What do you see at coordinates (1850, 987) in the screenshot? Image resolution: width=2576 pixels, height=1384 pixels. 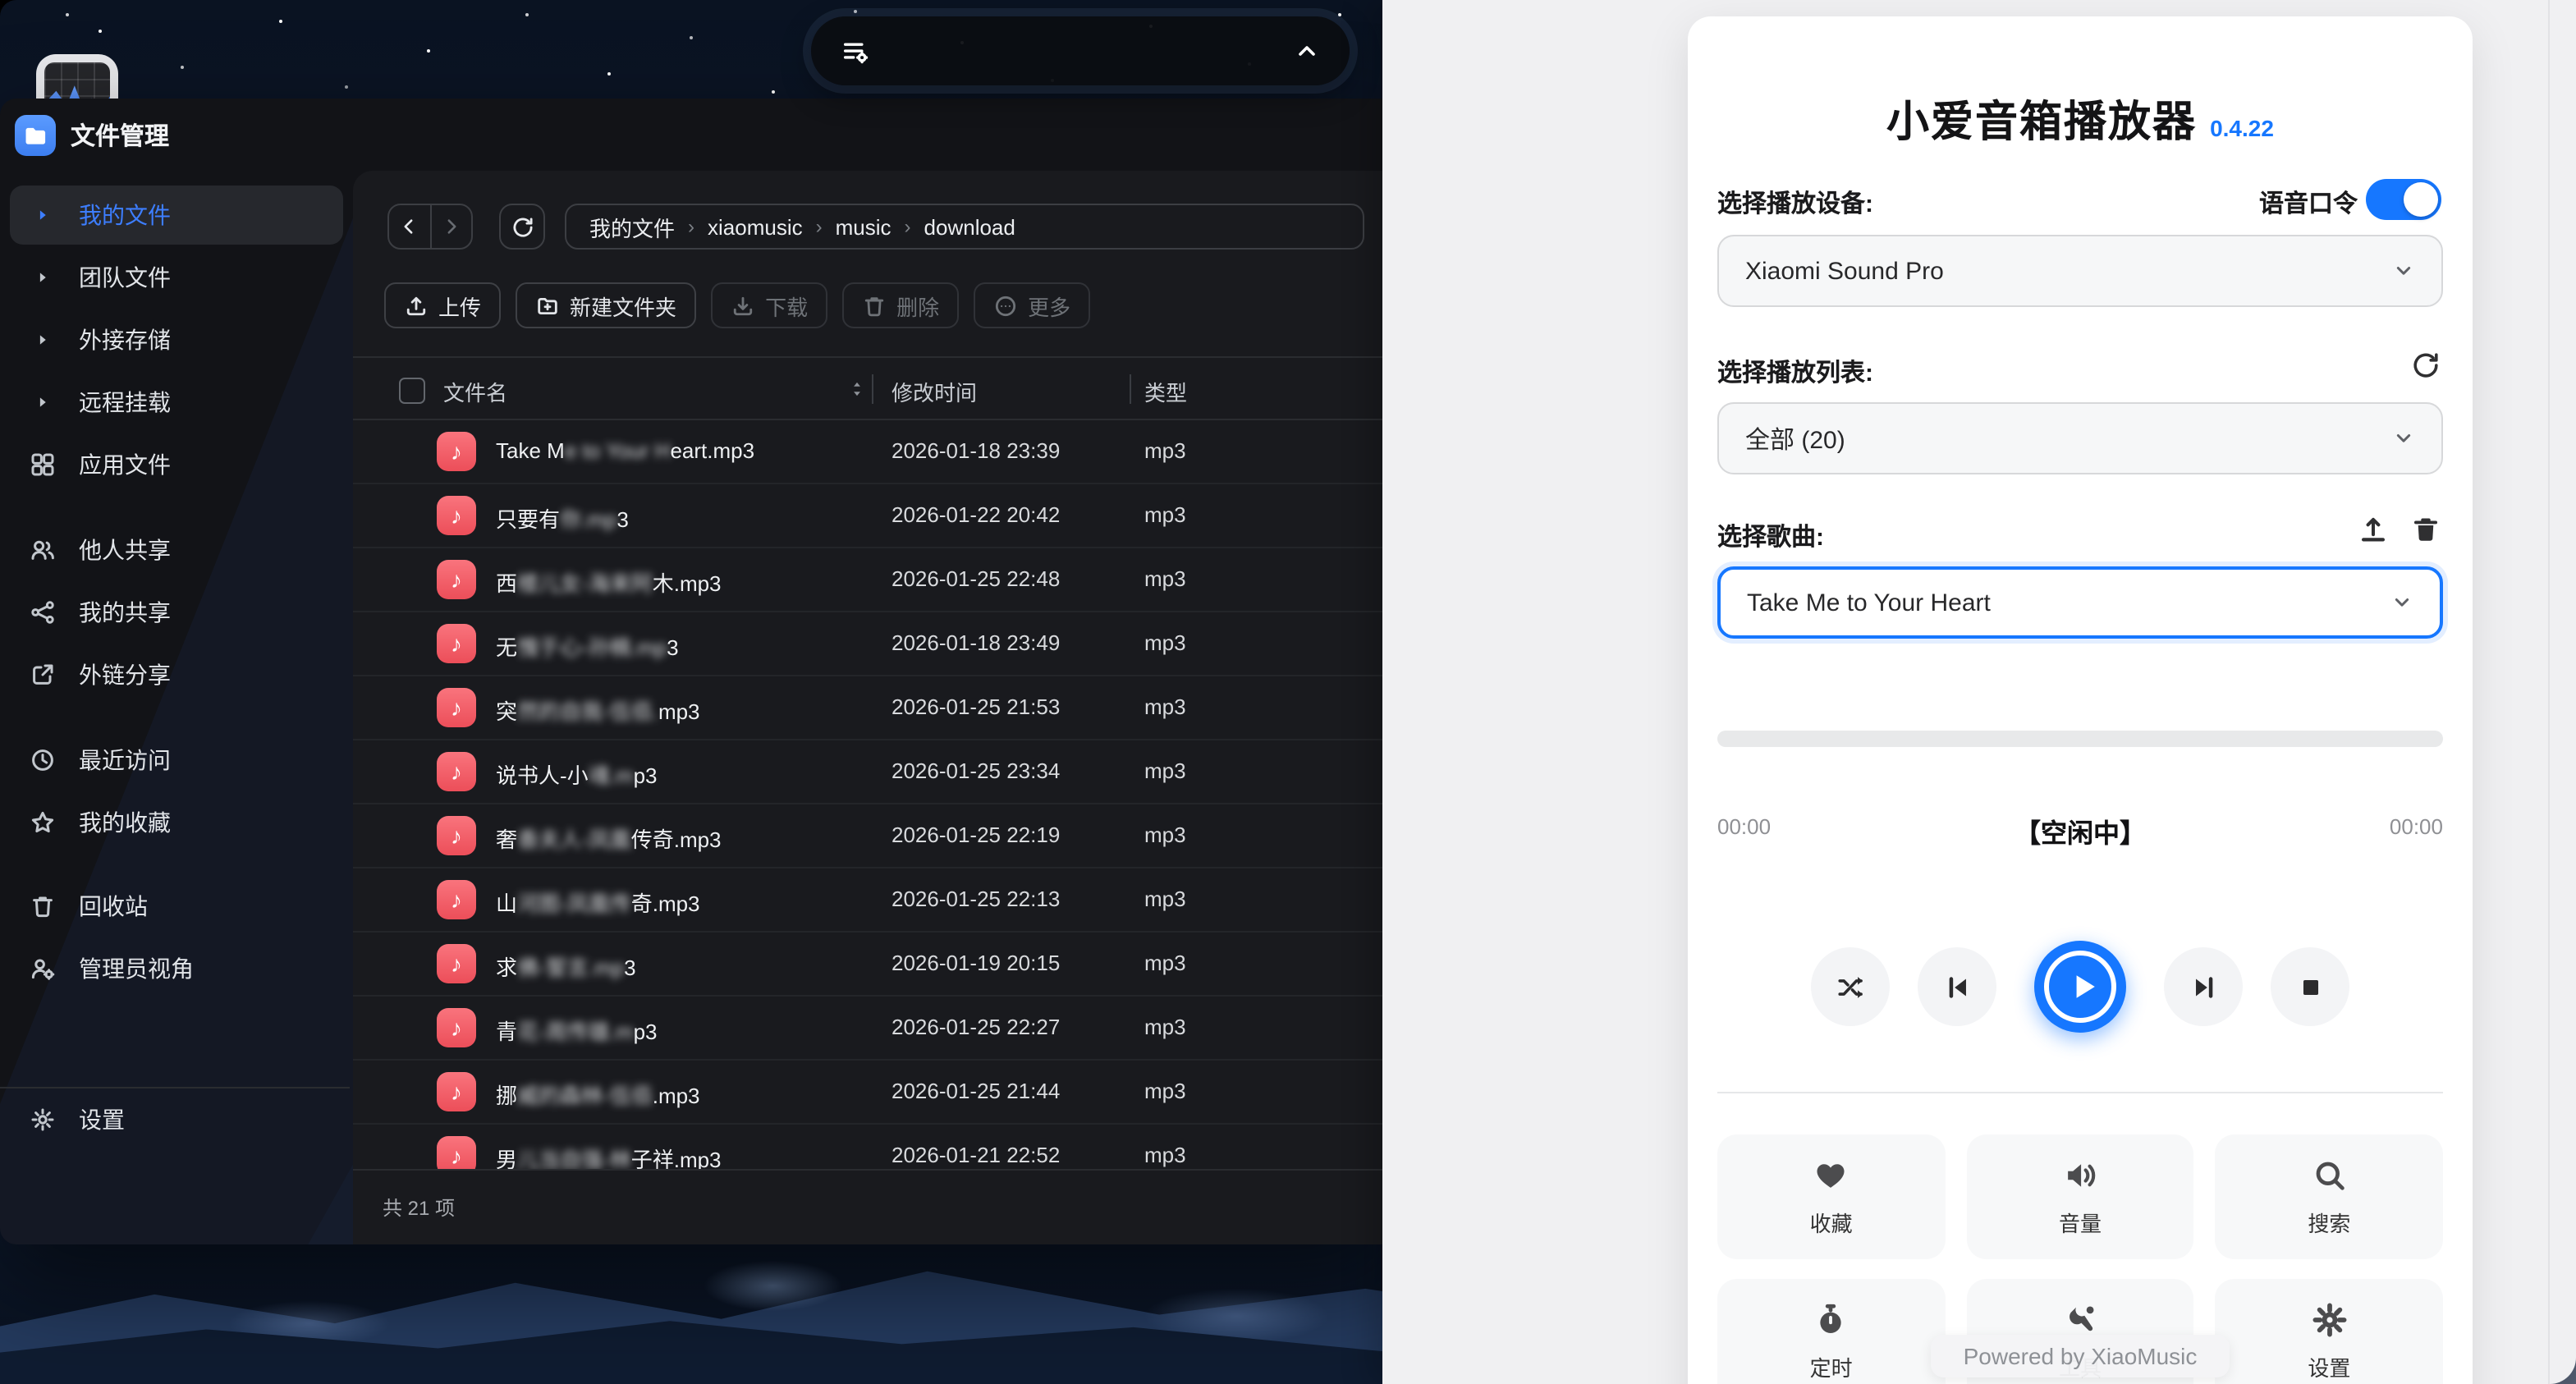 I see `shuffle-button` at bounding box center [1850, 987].